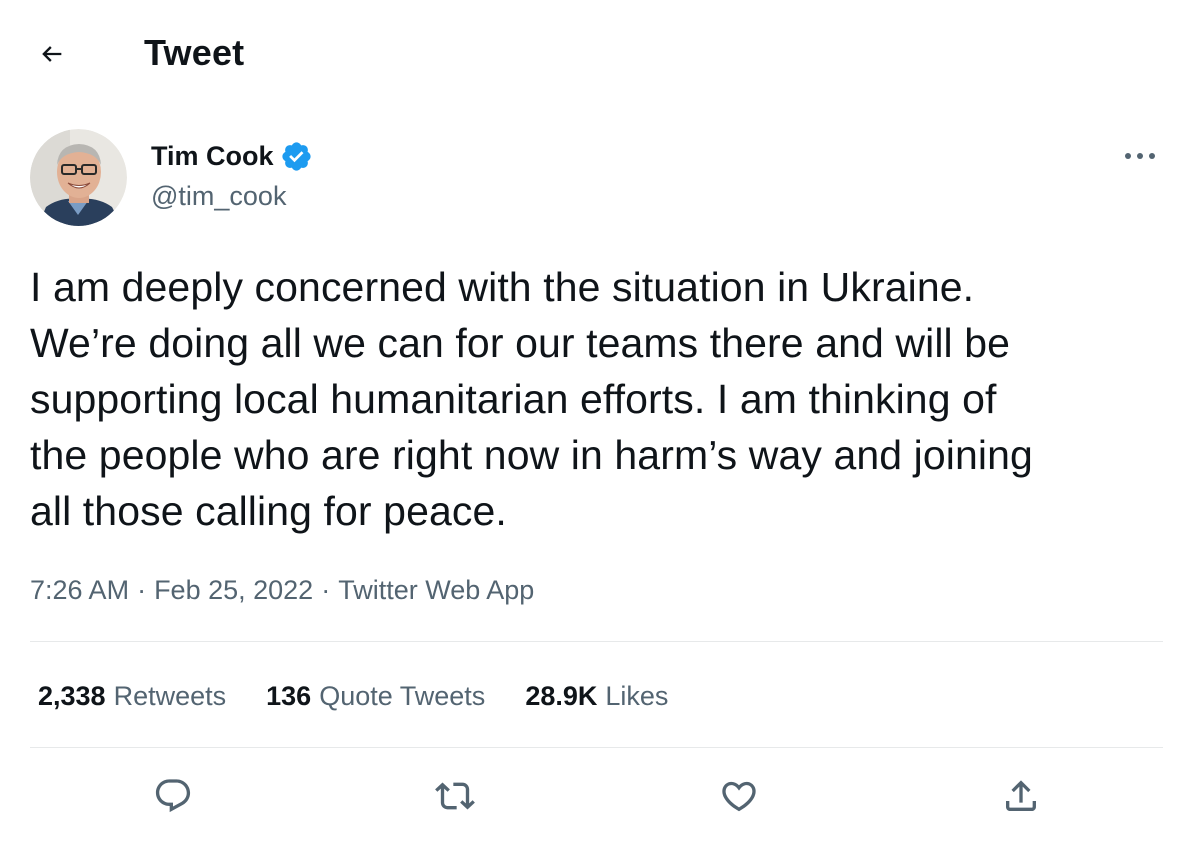 The width and height of the screenshot is (1193, 841). Describe the element at coordinates (194, 52) in the screenshot. I see `page-title: Tweet` at that location.